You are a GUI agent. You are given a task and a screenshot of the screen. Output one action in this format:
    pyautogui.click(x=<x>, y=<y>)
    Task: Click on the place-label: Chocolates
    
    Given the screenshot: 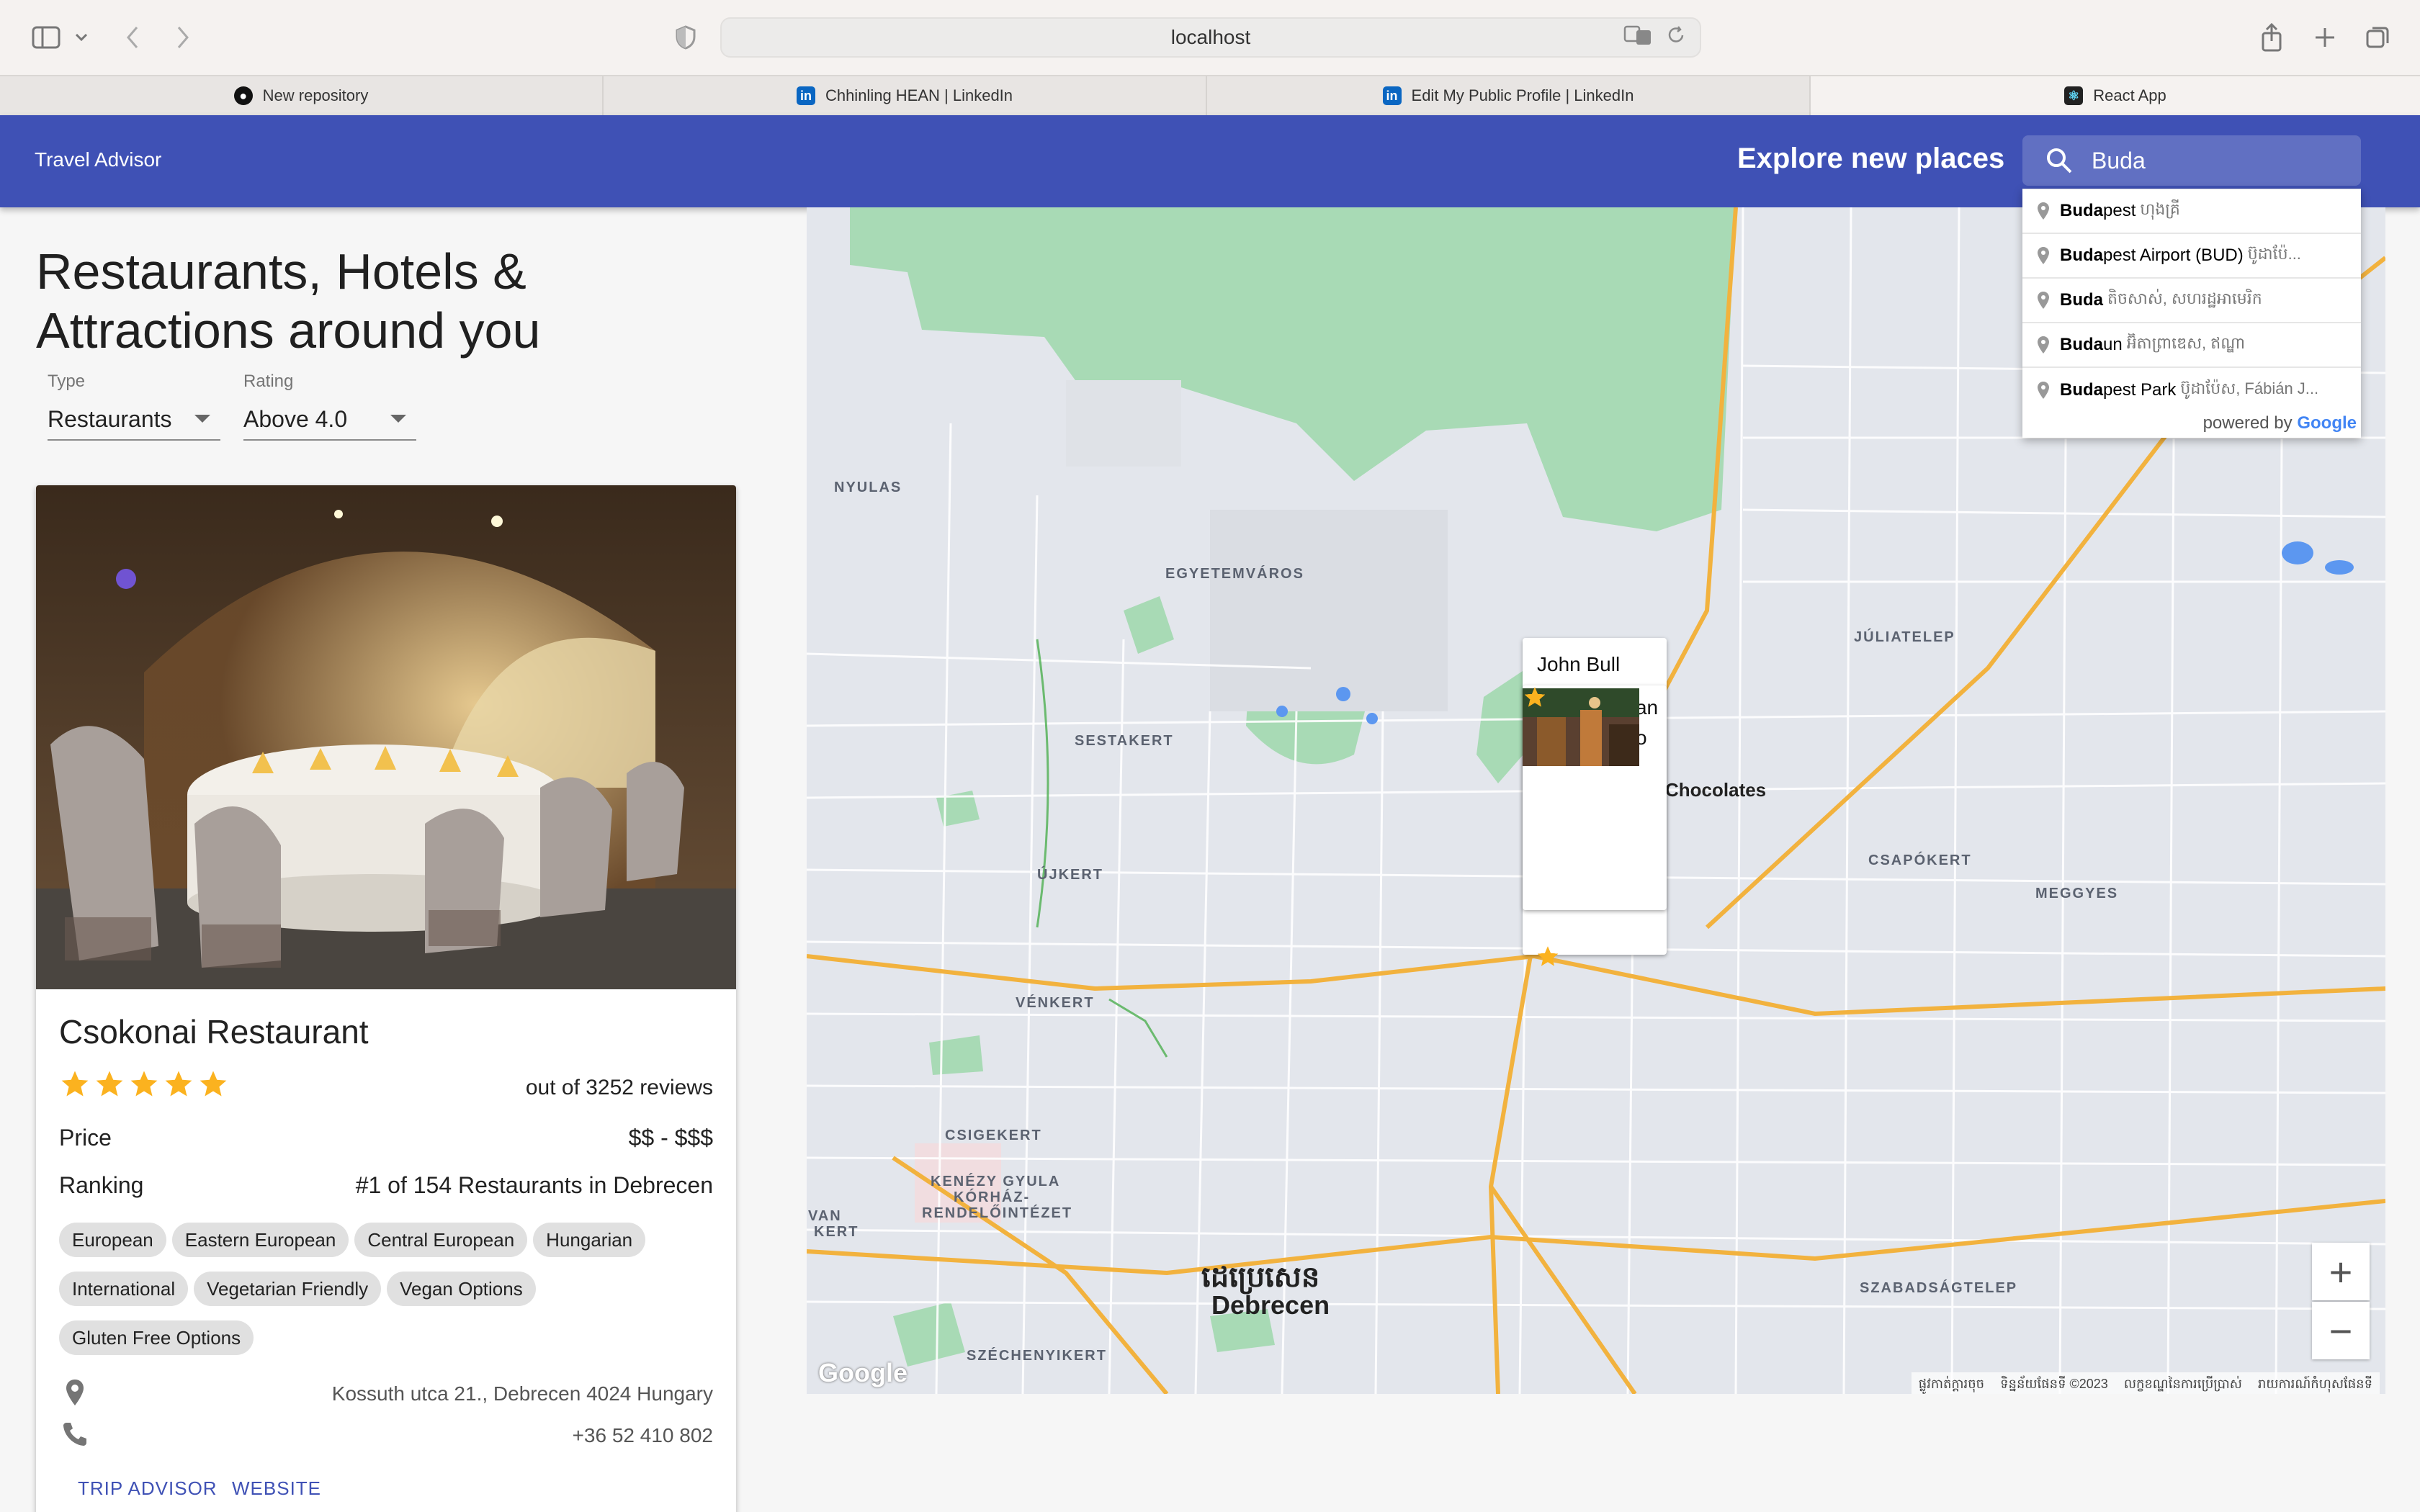 What is the action you would take?
    pyautogui.click(x=1716, y=790)
    